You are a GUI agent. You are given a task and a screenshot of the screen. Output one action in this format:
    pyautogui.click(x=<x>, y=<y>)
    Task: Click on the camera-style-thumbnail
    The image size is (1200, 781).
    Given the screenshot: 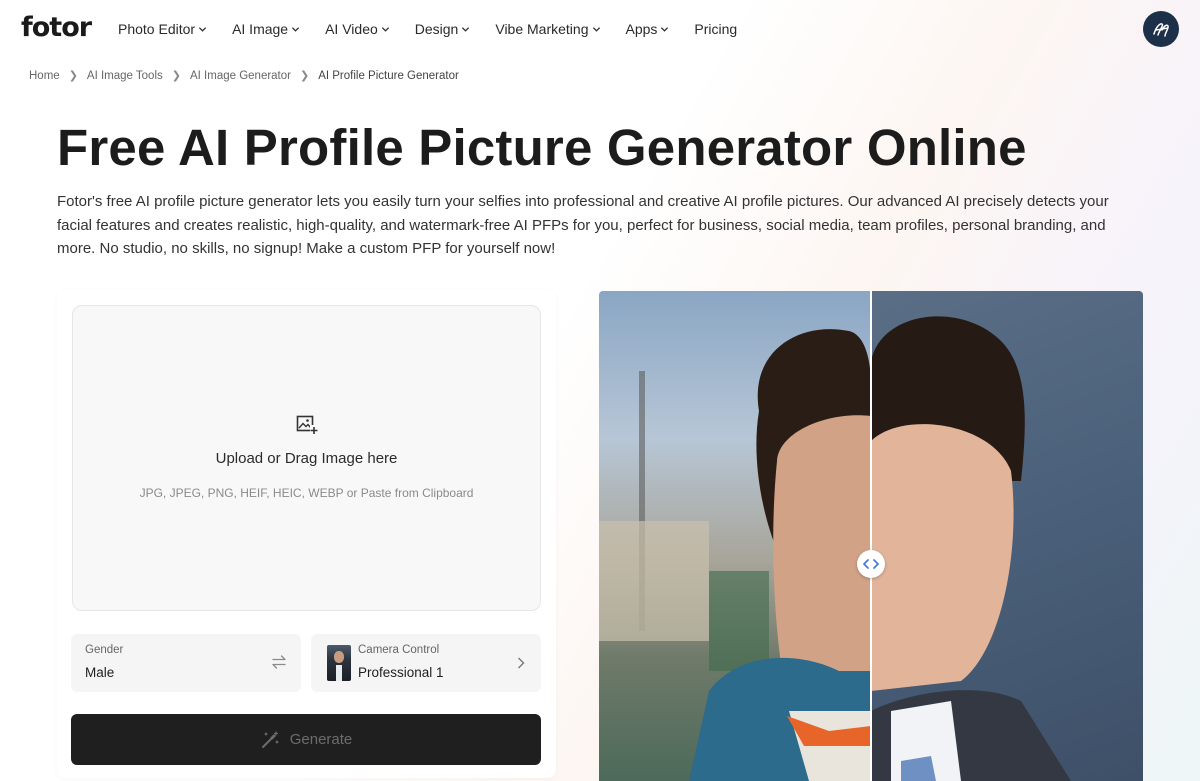 What is the action you would take?
    pyautogui.click(x=339, y=663)
    